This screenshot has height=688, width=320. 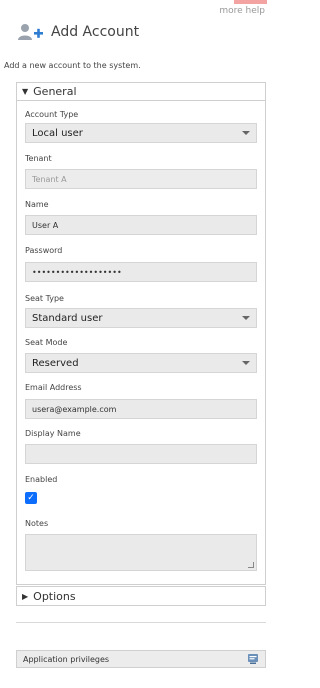 What do you see at coordinates (253, 659) in the screenshot?
I see `privileges-icon` at bounding box center [253, 659].